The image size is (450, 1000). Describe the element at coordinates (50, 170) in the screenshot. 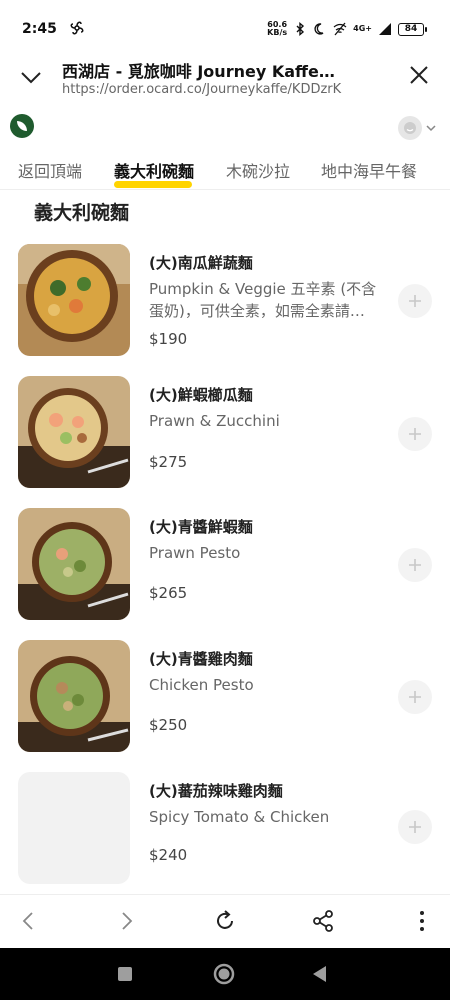

I see `tab-back-to-top: 返回頂端` at that location.